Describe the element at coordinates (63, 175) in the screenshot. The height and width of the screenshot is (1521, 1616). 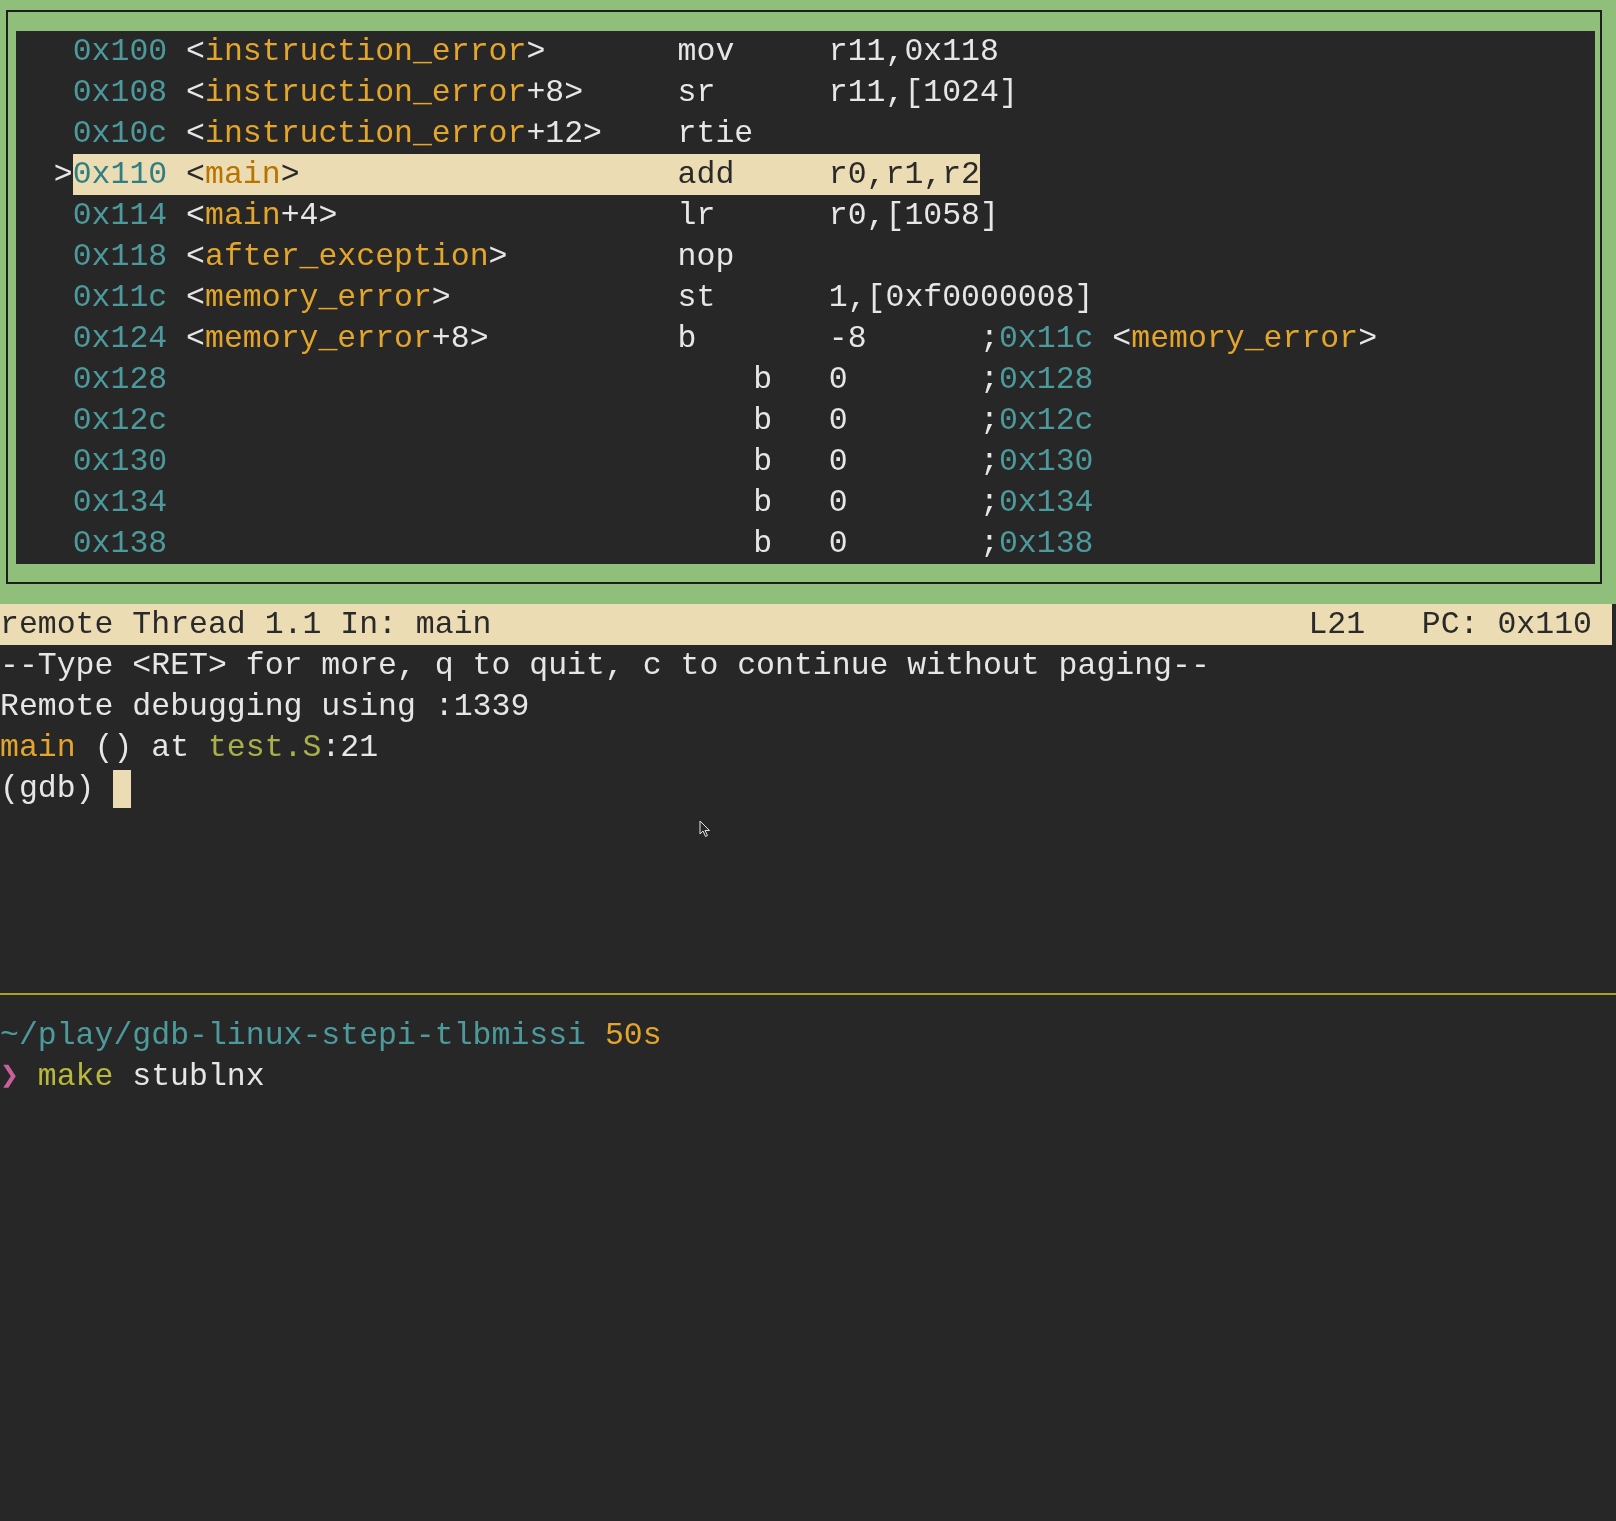
I see `current-line-marker: >` at that location.